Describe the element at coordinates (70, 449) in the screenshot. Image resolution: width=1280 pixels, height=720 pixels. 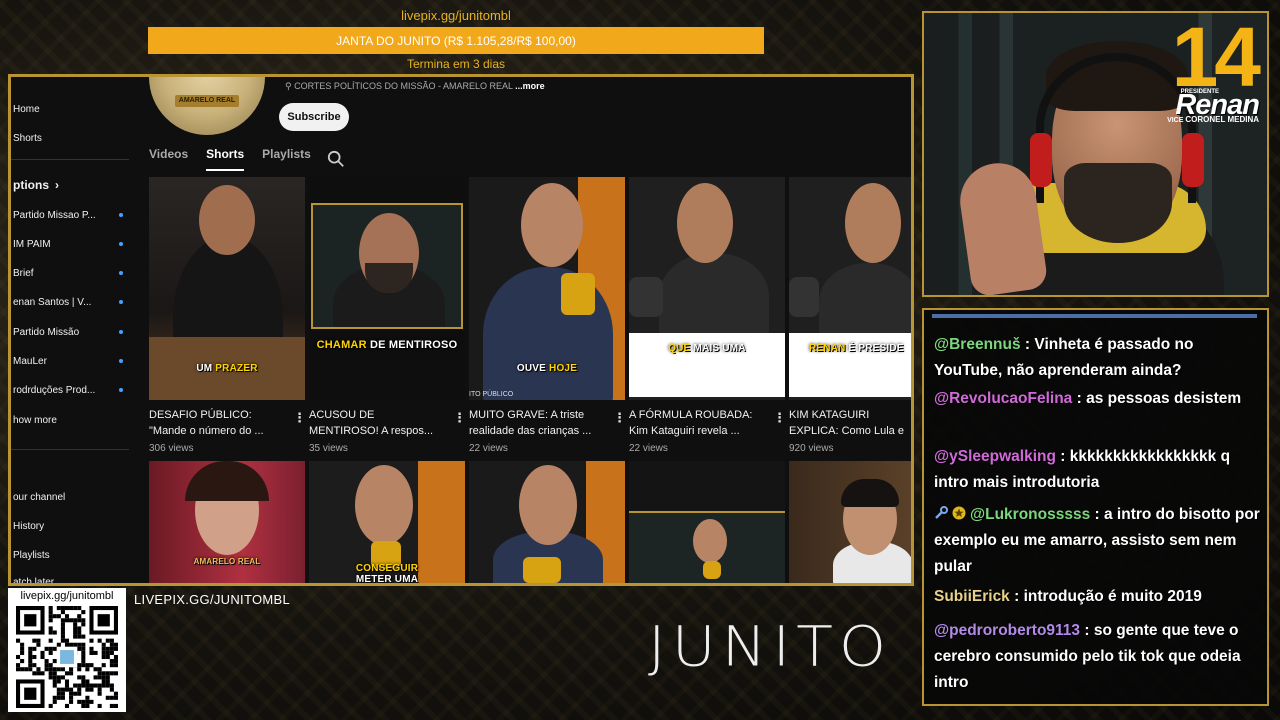
I see `sidebar-divider` at that location.